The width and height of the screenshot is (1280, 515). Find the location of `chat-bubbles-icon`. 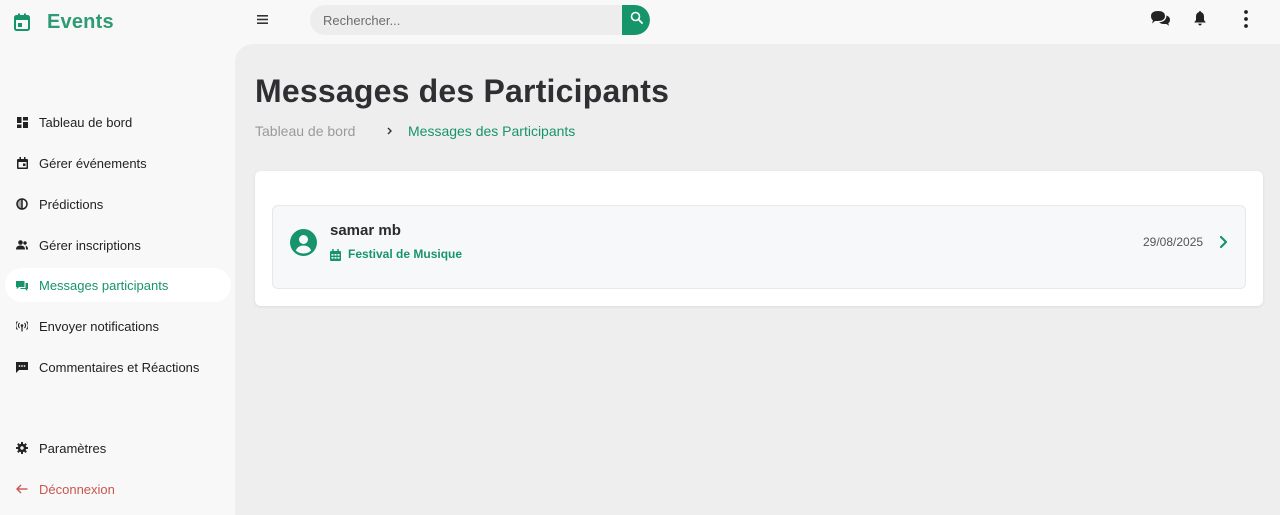

chat-bubbles-icon is located at coordinates (1160, 21).